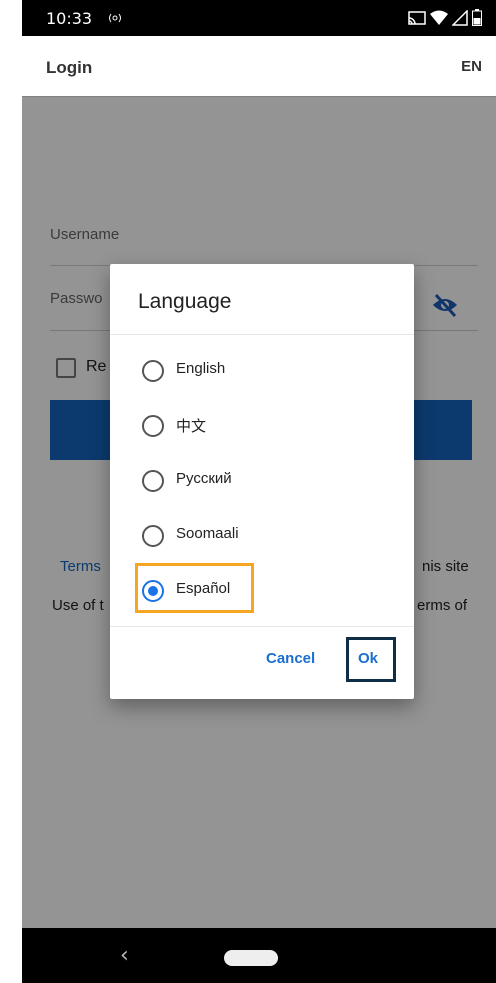 This screenshot has width=496, height=983. What do you see at coordinates (153, 371) in the screenshot?
I see `radio-english` at bounding box center [153, 371].